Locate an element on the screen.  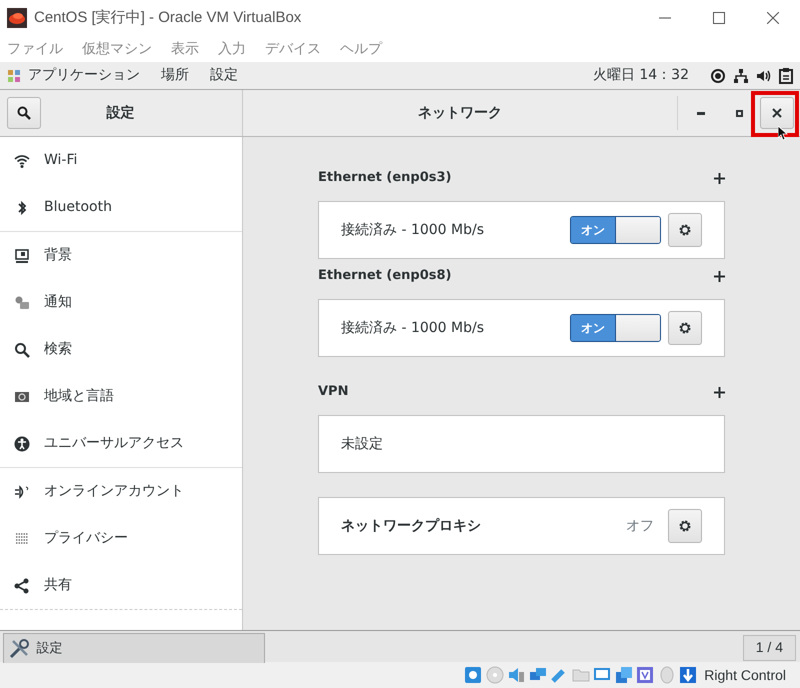
sidebar-item: 検索 is located at coordinates (121, 349).